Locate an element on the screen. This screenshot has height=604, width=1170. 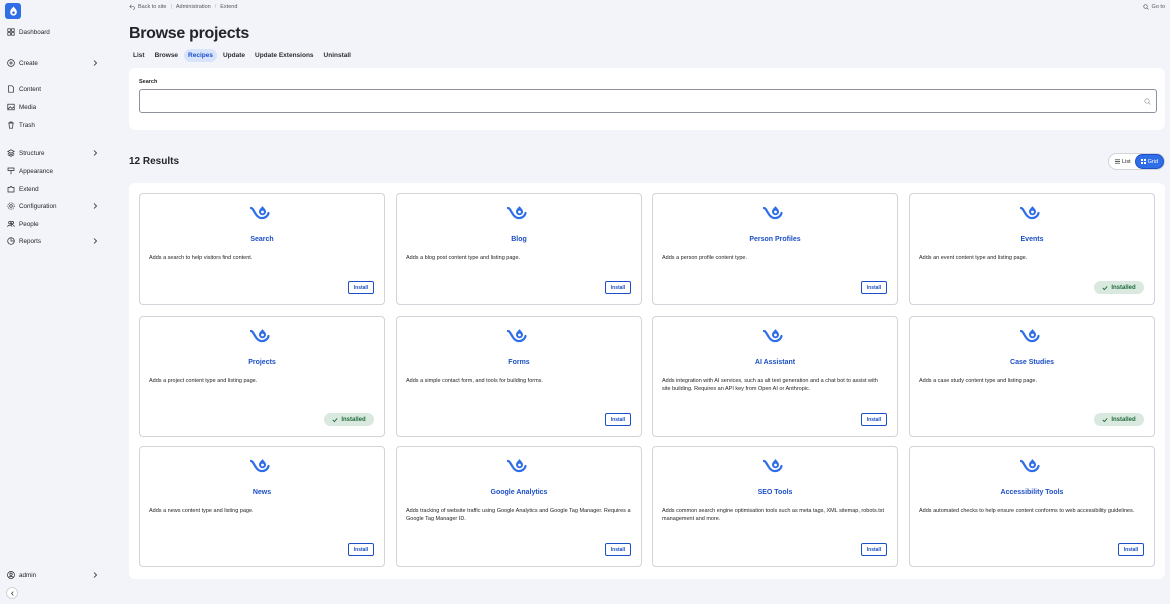
sidebar-item-people: People is located at coordinates (55, 224).